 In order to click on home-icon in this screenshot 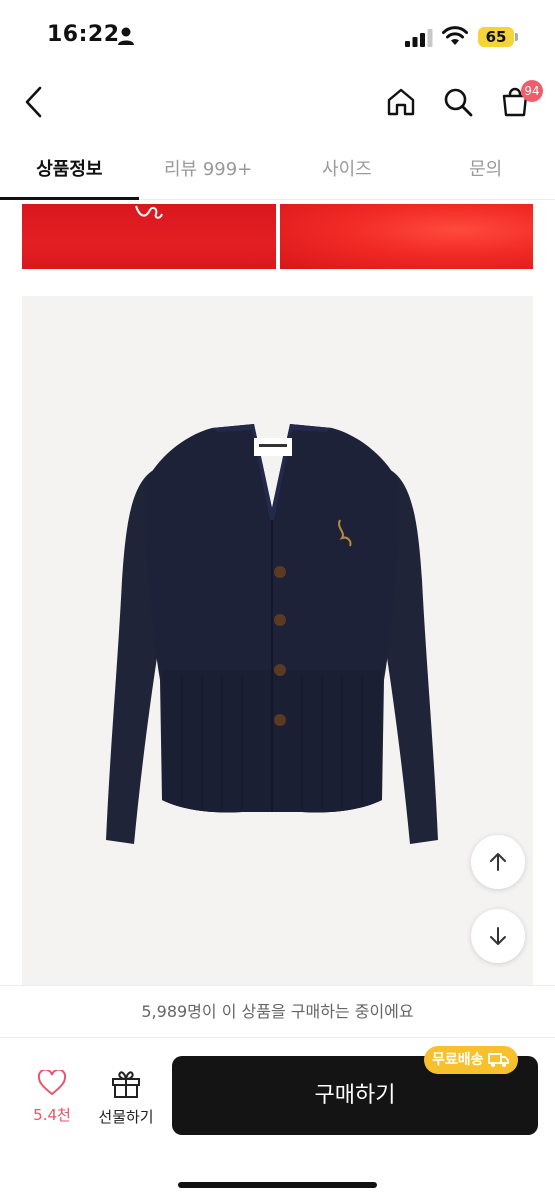, I will do `click(401, 102)`.